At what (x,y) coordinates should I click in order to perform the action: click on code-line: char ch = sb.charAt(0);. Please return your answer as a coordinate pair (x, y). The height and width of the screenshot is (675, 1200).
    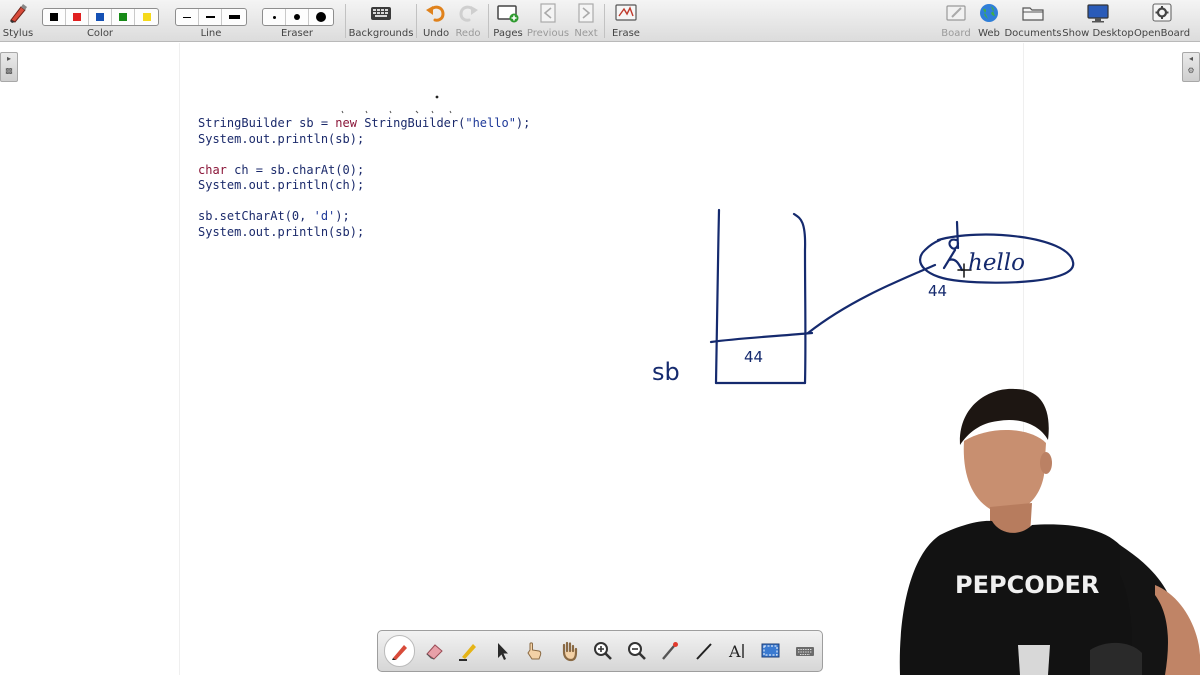
    Looking at the image, I should click on (364, 171).